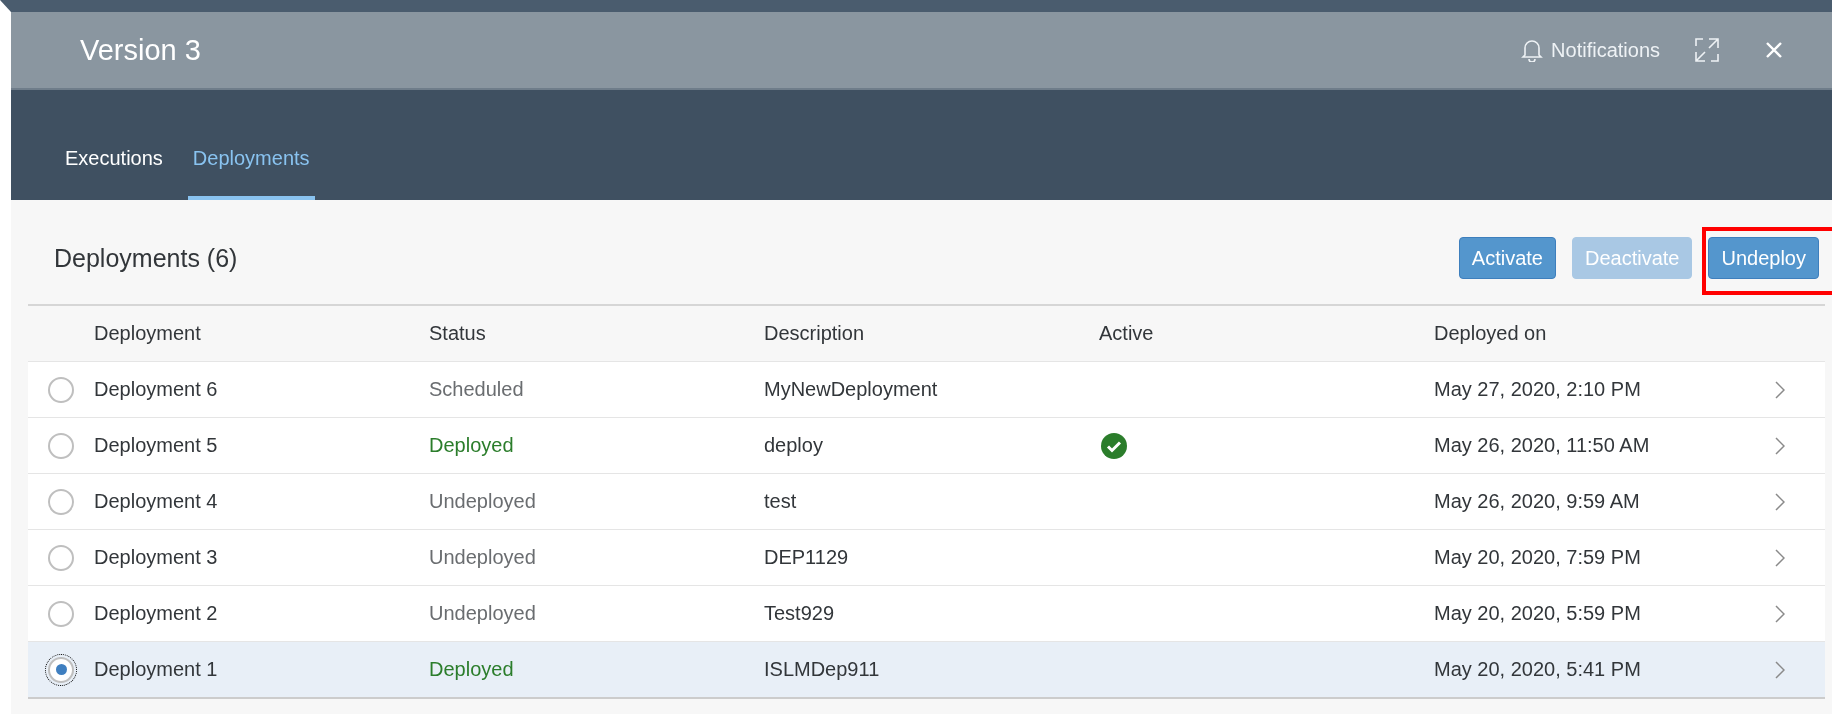 The width and height of the screenshot is (1832, 714). Describe the element at coordinates (146, 258) in the screenshot. I see `panel-title: Deployments (6)` at that location.